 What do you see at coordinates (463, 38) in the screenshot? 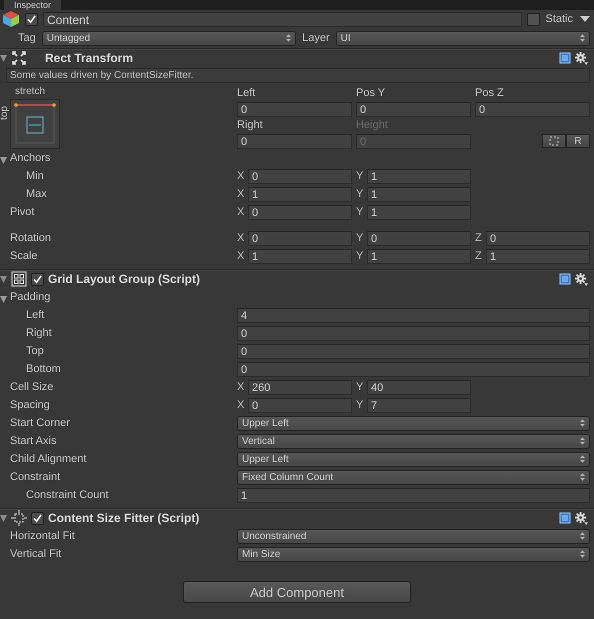
I see `layer-dropdown: UI` at bounding box center [463, 38].